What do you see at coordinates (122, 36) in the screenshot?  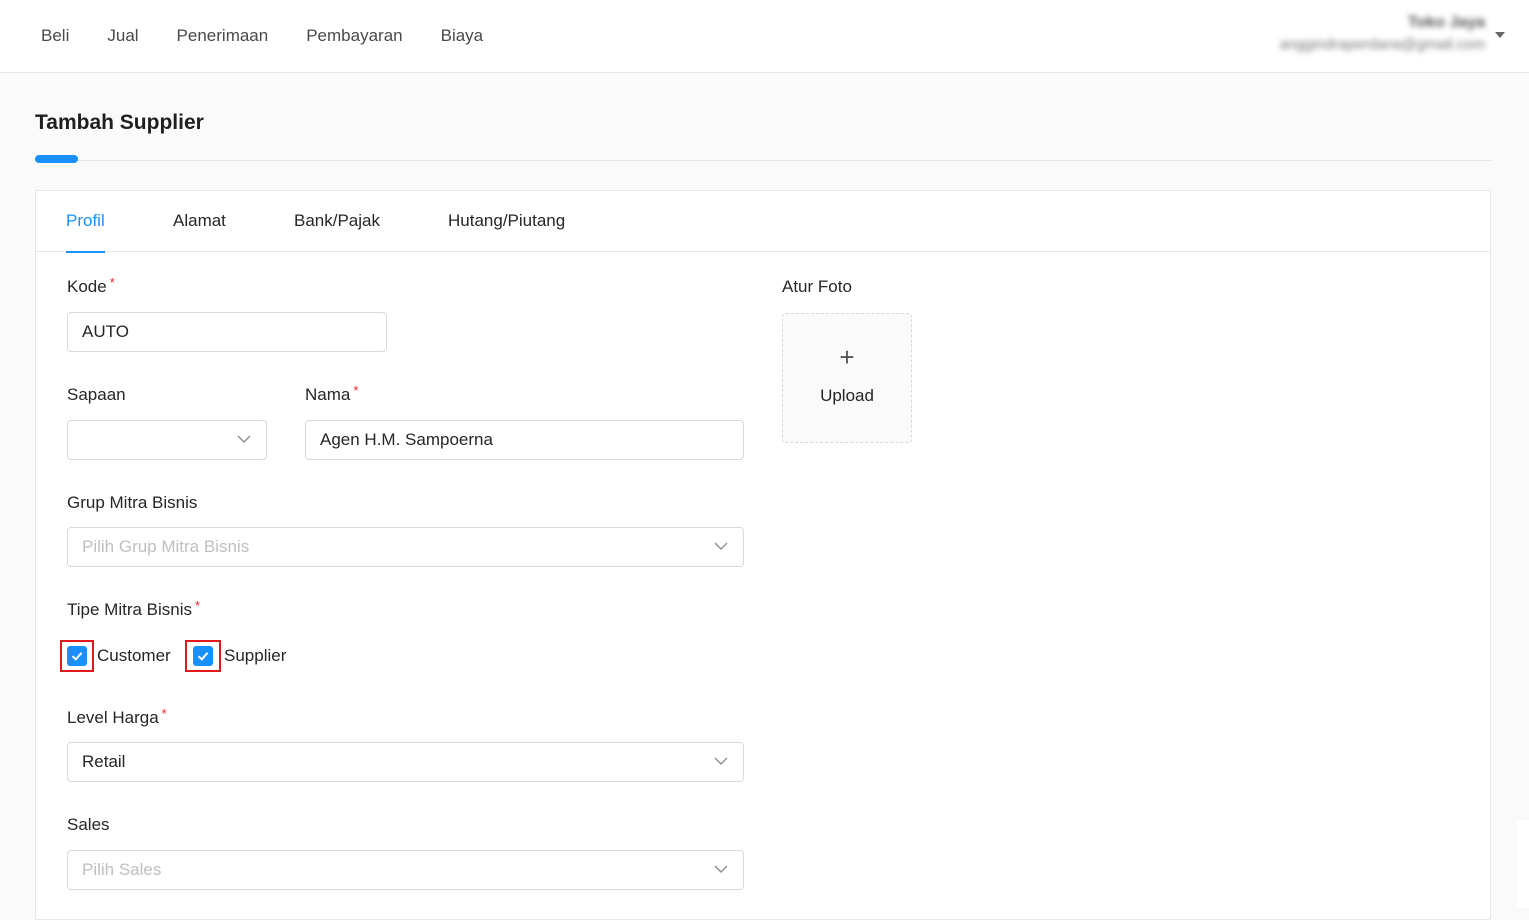 I see `nav-item-jual: Jual` at bounding box center [122, 36].